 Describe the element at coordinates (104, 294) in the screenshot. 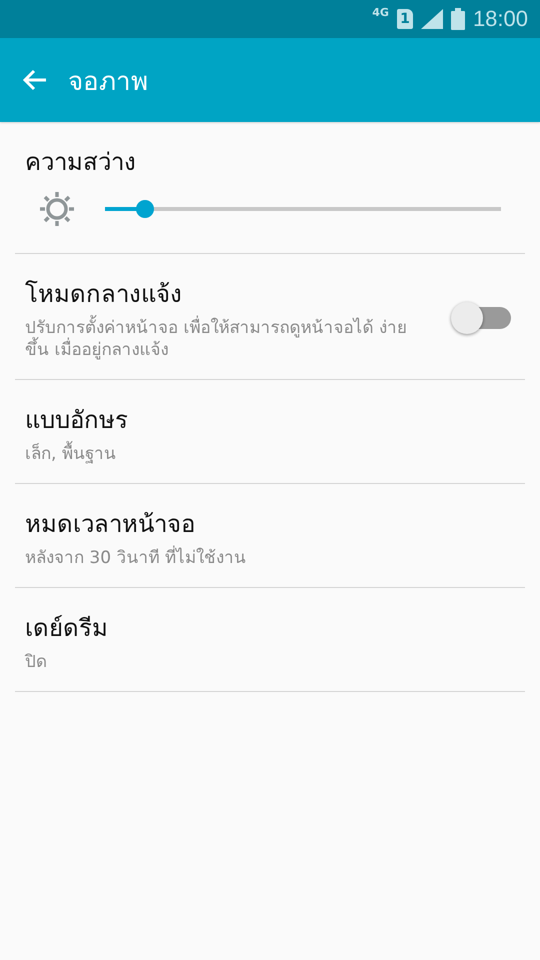

I see `setting-title: โหมดกลางแจ้ง` at that location.